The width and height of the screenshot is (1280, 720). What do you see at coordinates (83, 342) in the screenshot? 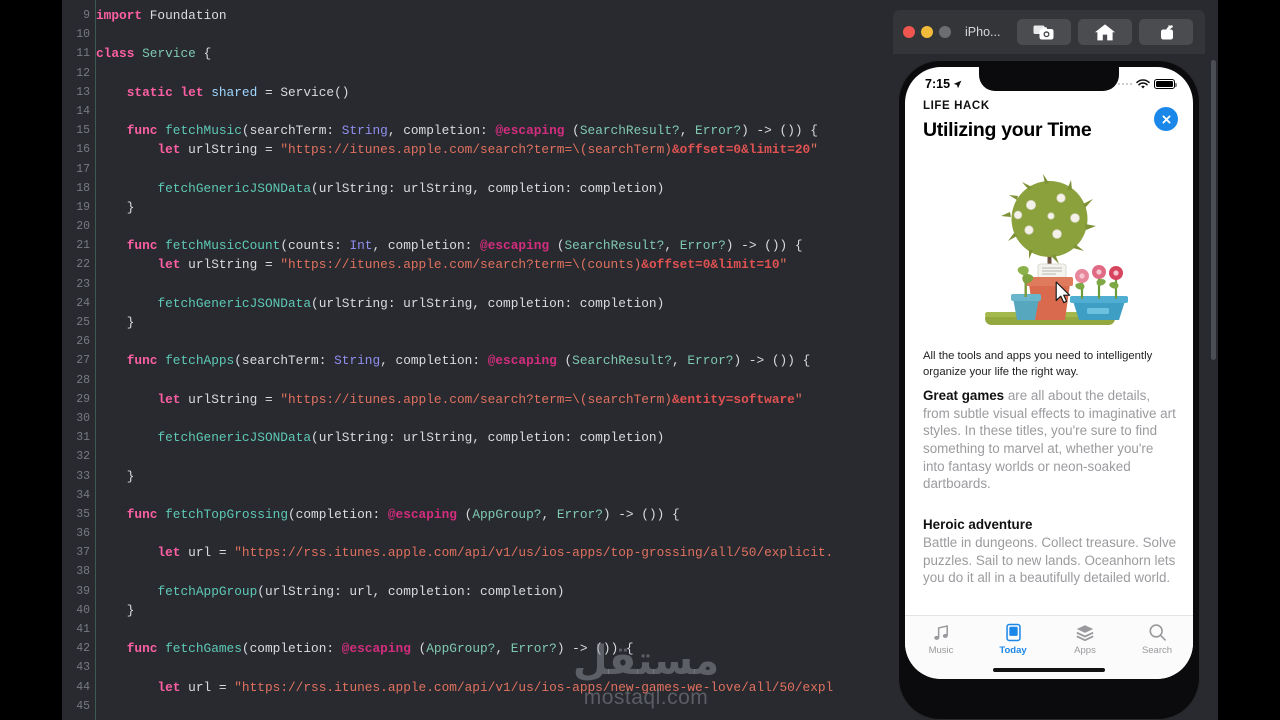
I see `line-number: 26` at bounding box center [83, 342].